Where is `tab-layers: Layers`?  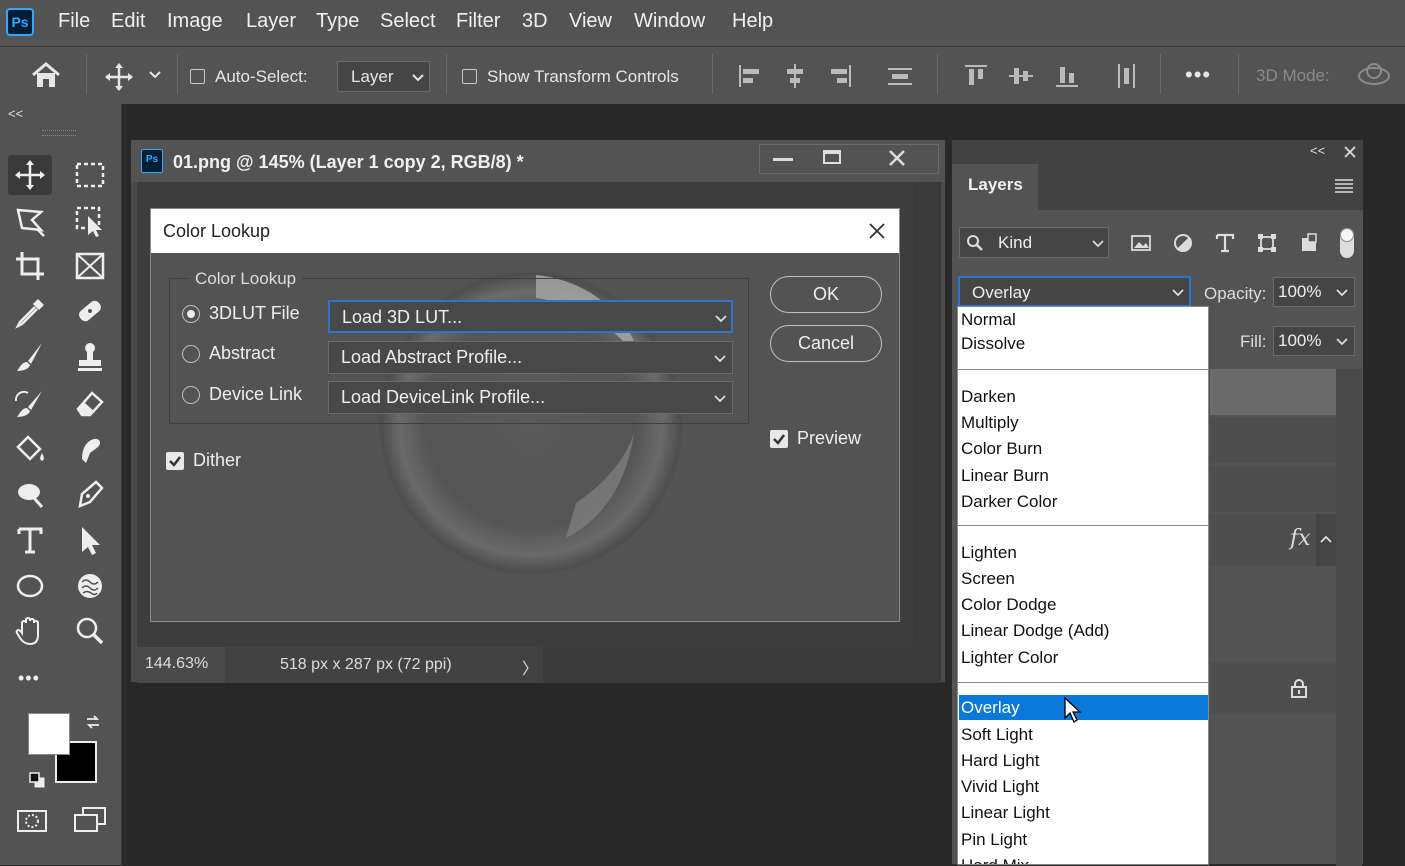
tab-layers: Layers is located at coordinates (995, 187).